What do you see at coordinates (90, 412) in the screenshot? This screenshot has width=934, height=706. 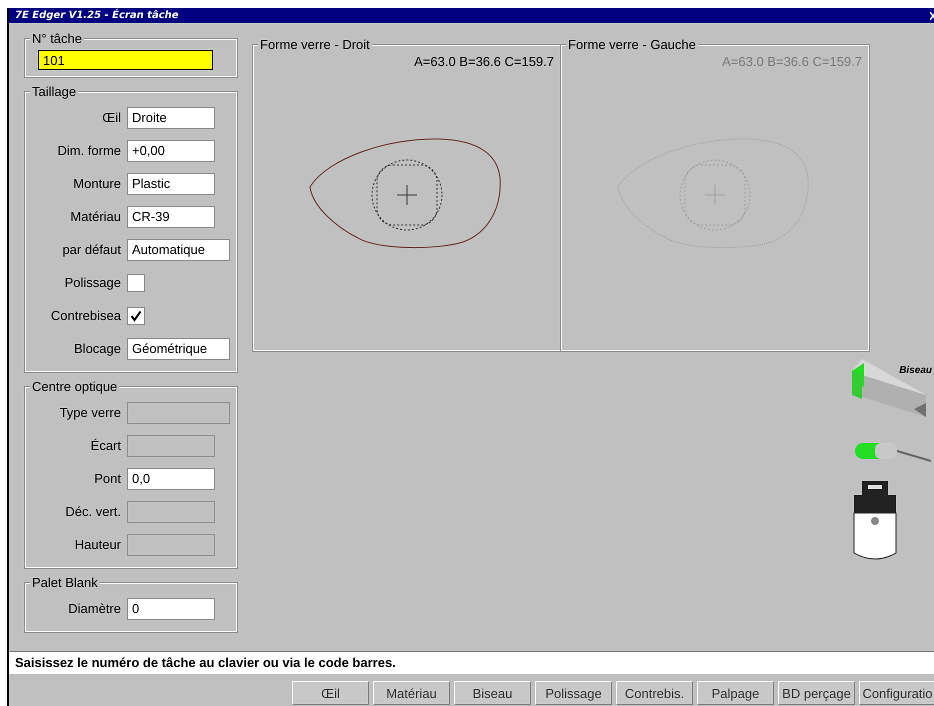 I see `field-label: Type verre` at bounding box center [90, 412].